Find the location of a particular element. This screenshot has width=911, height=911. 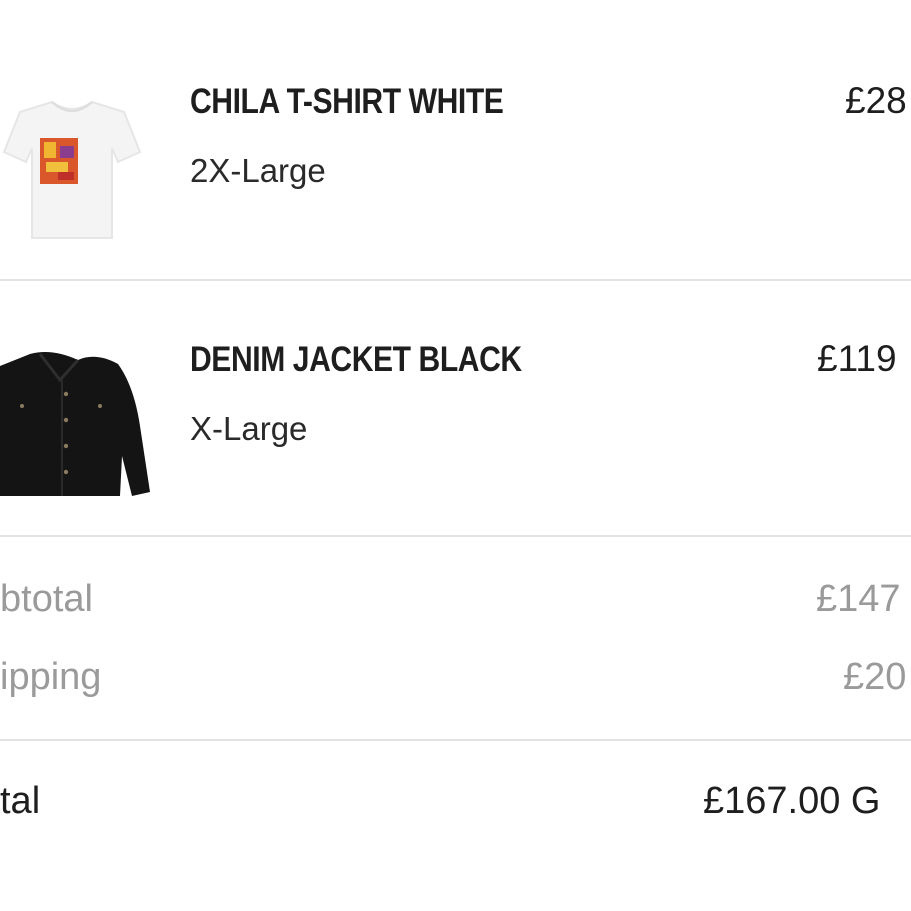

shipping-value: £20 is located at coordinates (875, 677).